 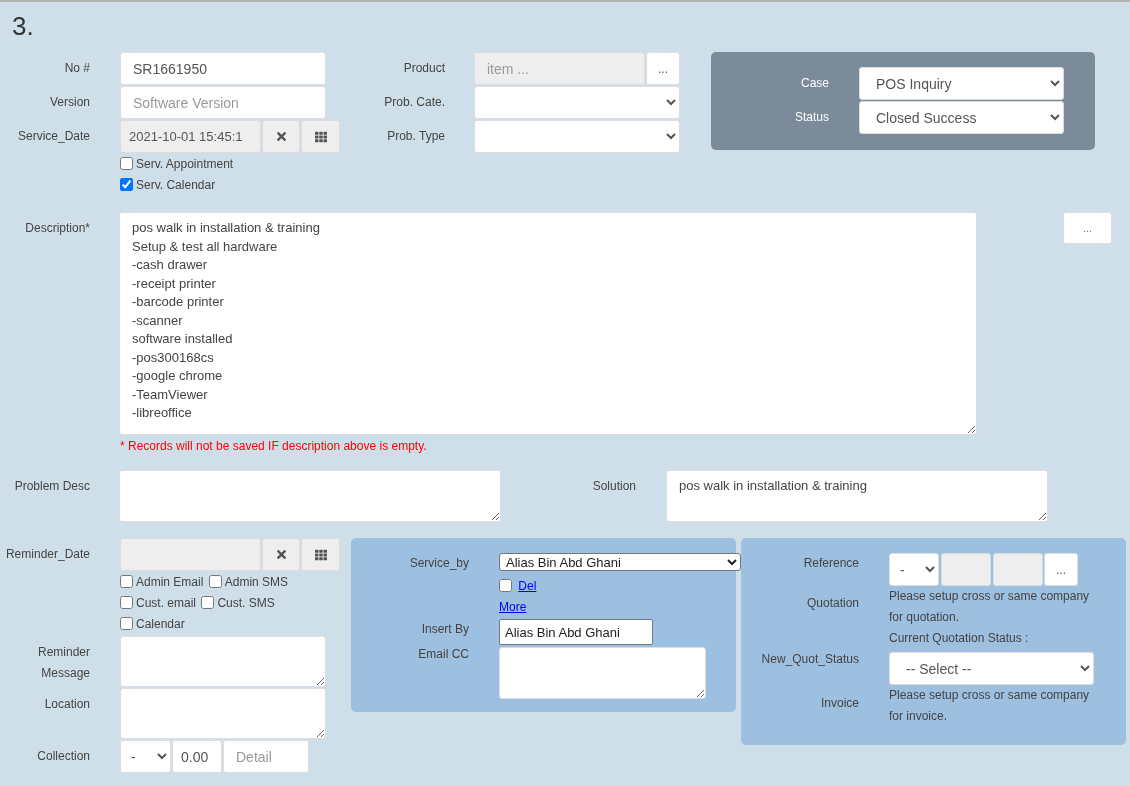 What do you see at coordinates (69, 102) in the screenshot?
I see `field-label: Version` at bounding box center [69, 102].